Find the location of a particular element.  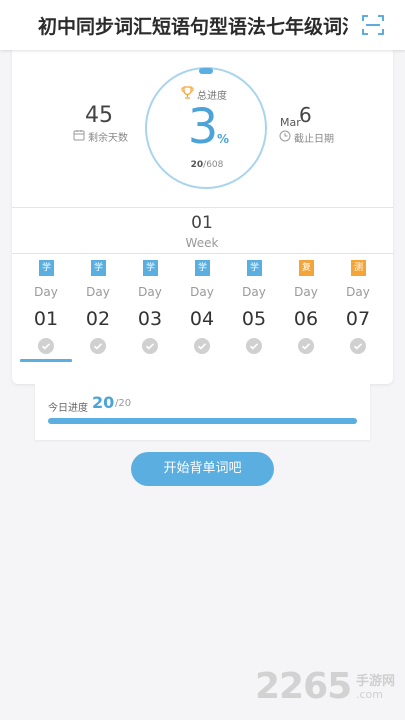

day-item: 学 Day 01 is located at coordinates (46, 310).